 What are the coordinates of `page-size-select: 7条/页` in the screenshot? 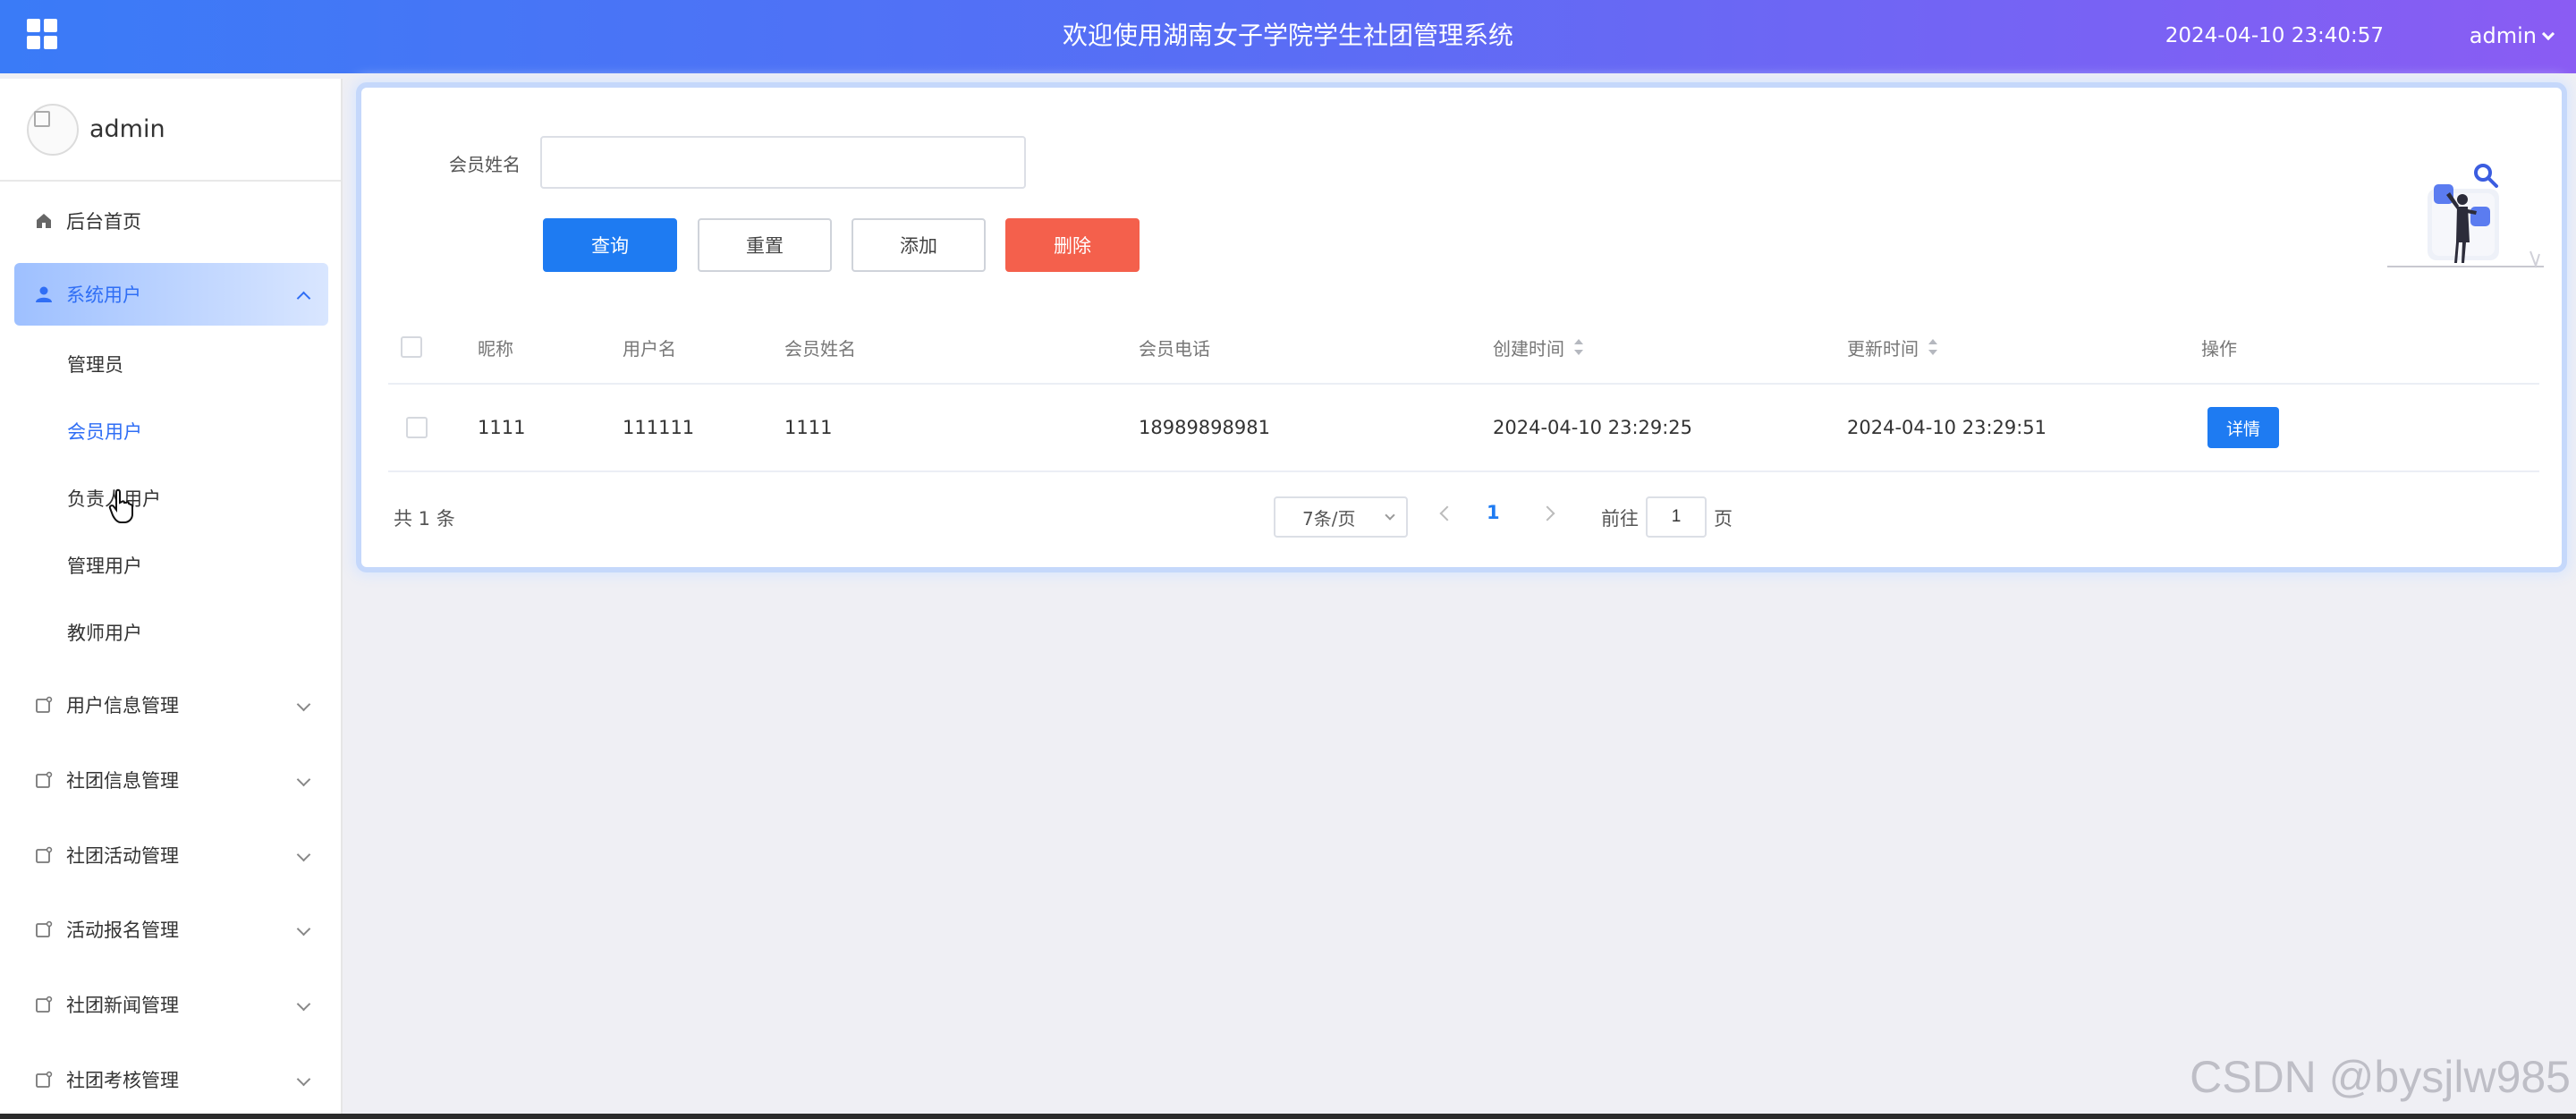 It's located at (1341, 517).